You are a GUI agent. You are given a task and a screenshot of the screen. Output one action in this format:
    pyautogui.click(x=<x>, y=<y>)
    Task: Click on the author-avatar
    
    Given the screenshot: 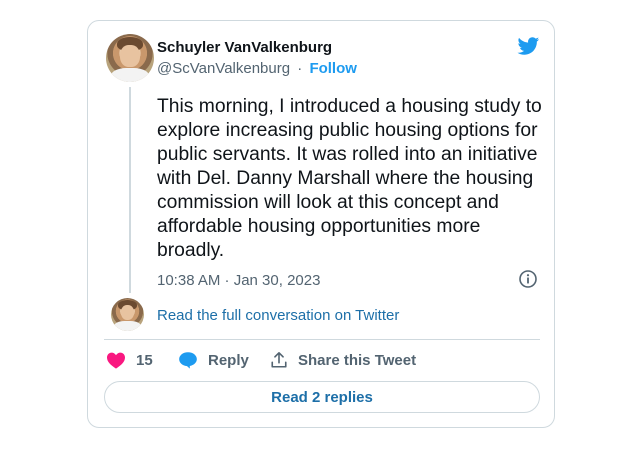 What is the action you would take?
    pyautogui.click(x=130, y=58)
    